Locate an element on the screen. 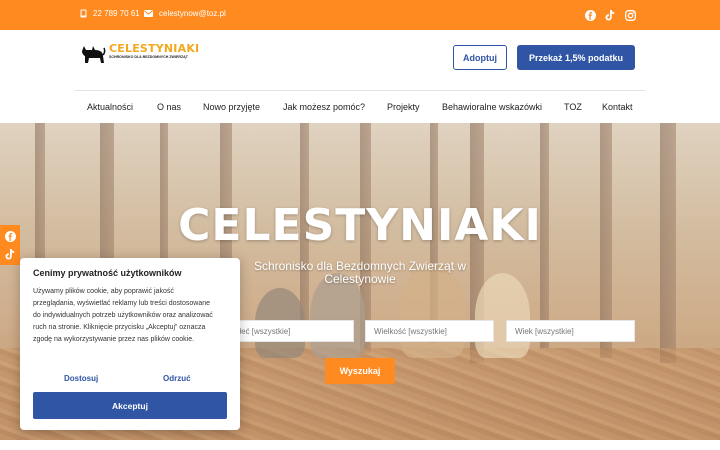  reject-cookies-button: Odrzuć is located at coordinates (177, 378).